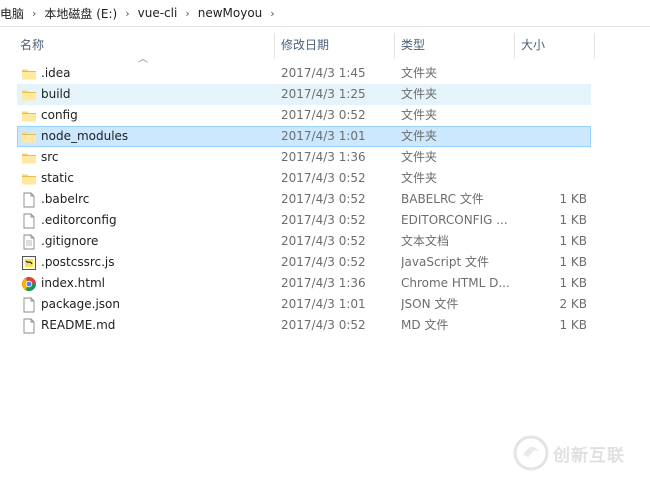  Describe the element at coordinates (323, 94) in the screenshot. I see `file-date: 2017/4/3 1:25` at that location.